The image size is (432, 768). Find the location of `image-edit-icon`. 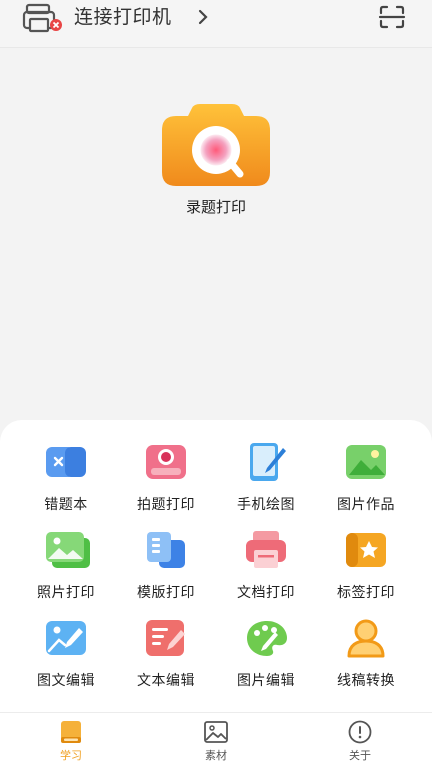

image-edit-icon is located at coordinates (66, 638).